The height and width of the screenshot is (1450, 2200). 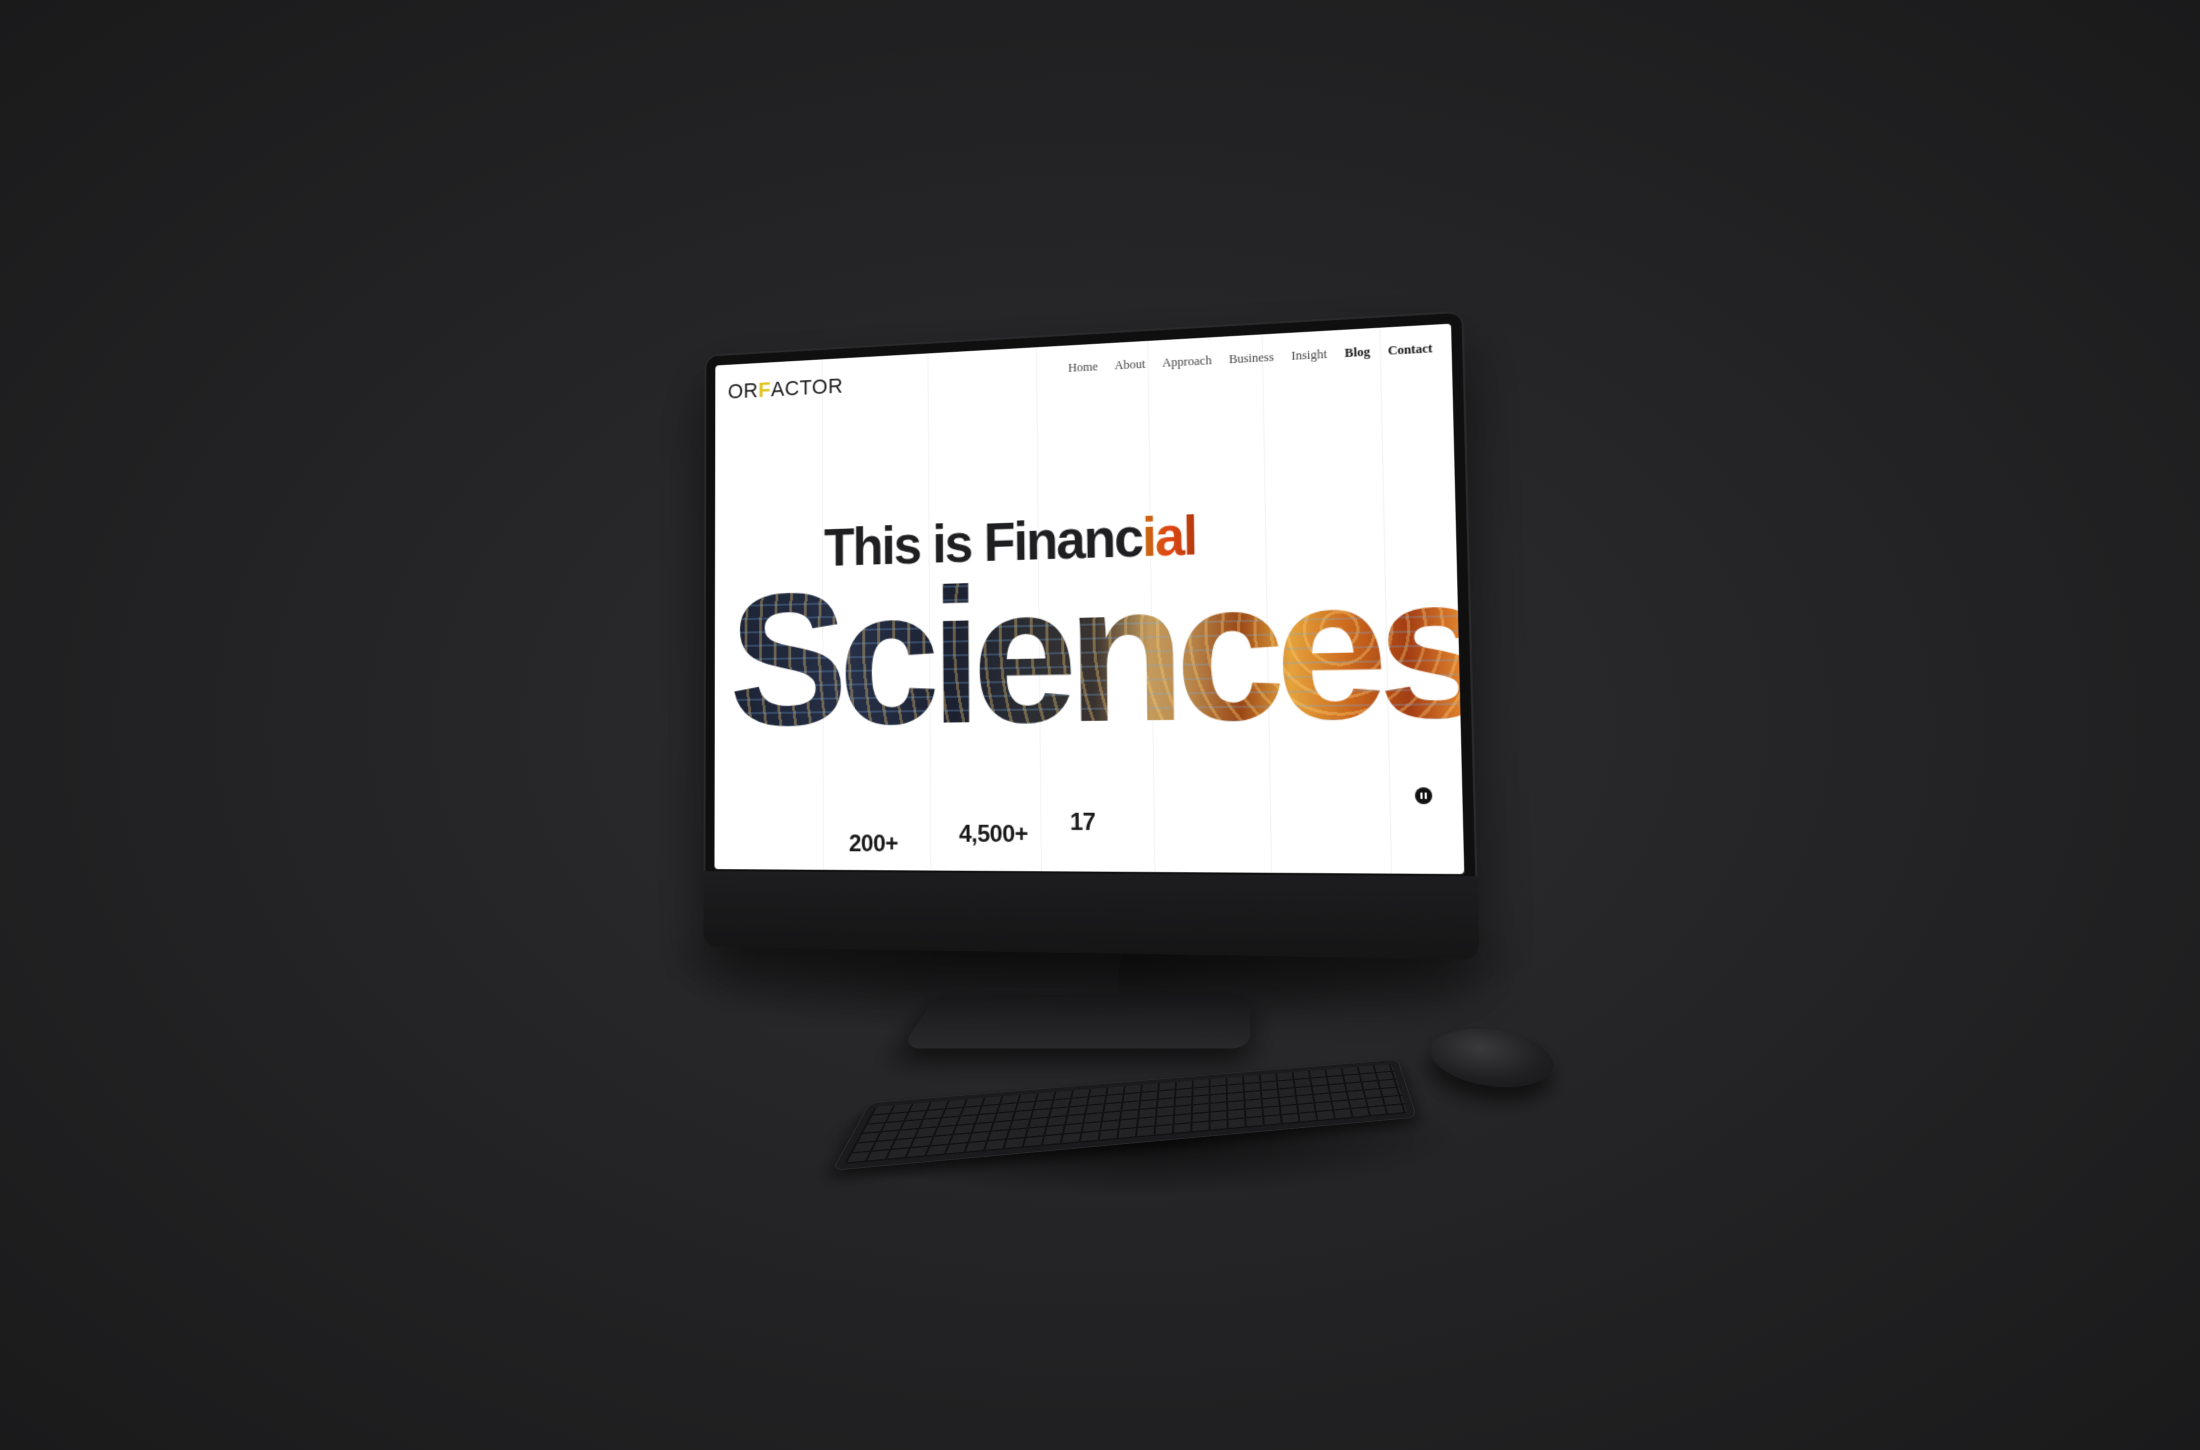 What do you see at coordinates (1309, 355) in the screenshot?
I see `nav-item-insight: Insight` at bounding box center [1309, 355].